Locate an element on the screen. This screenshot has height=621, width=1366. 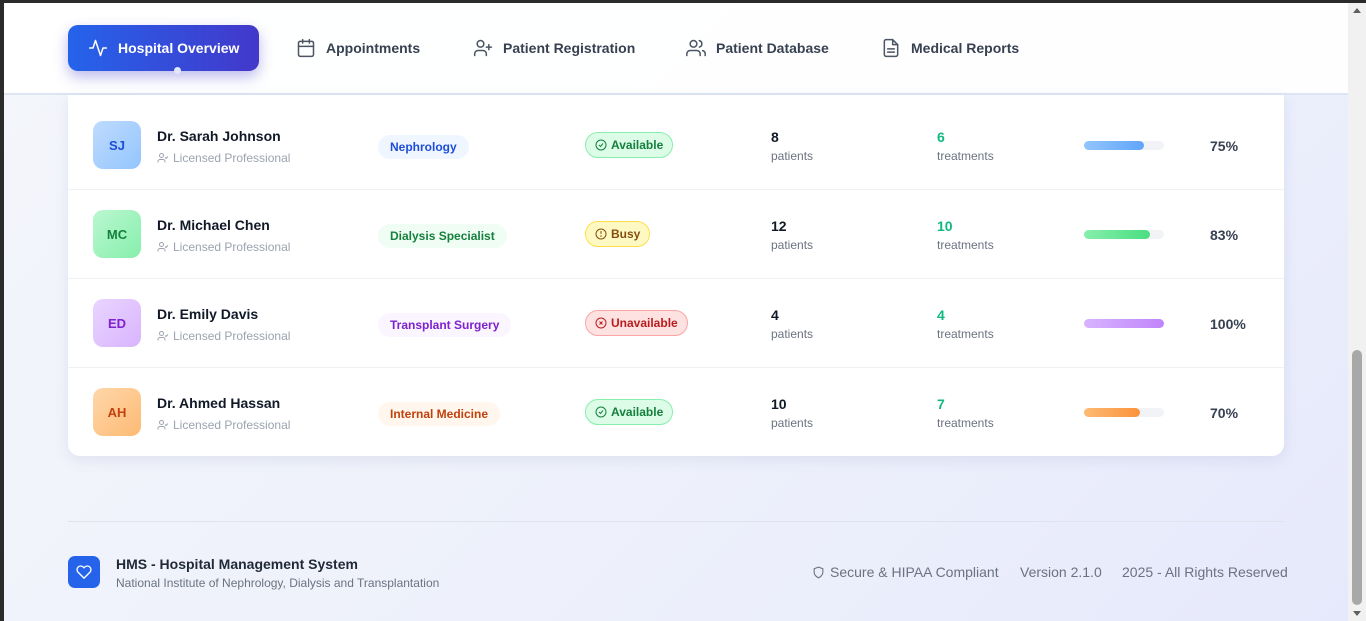
tab-hospital-overview: Hospital Overview is located at coordinates (164, 48).